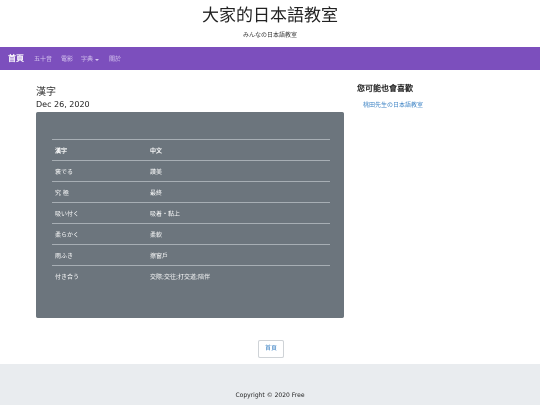 The width and height of the screenshot is (540, 405). I want to click on table-row: 雨ふき 擦窗戶, so click(191, 255).